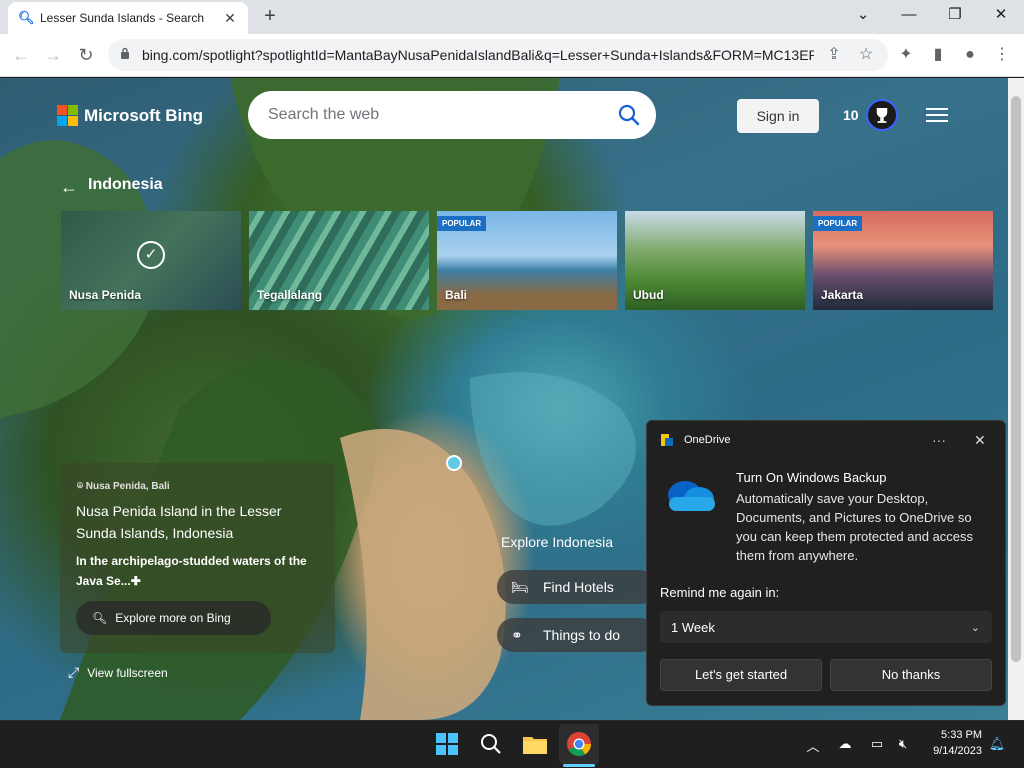  What do you see at coordinates (26, 17) in the screenshot?
I see `bing-search-favicon-icon: 🔍︎` at bounding box center [26, 17].